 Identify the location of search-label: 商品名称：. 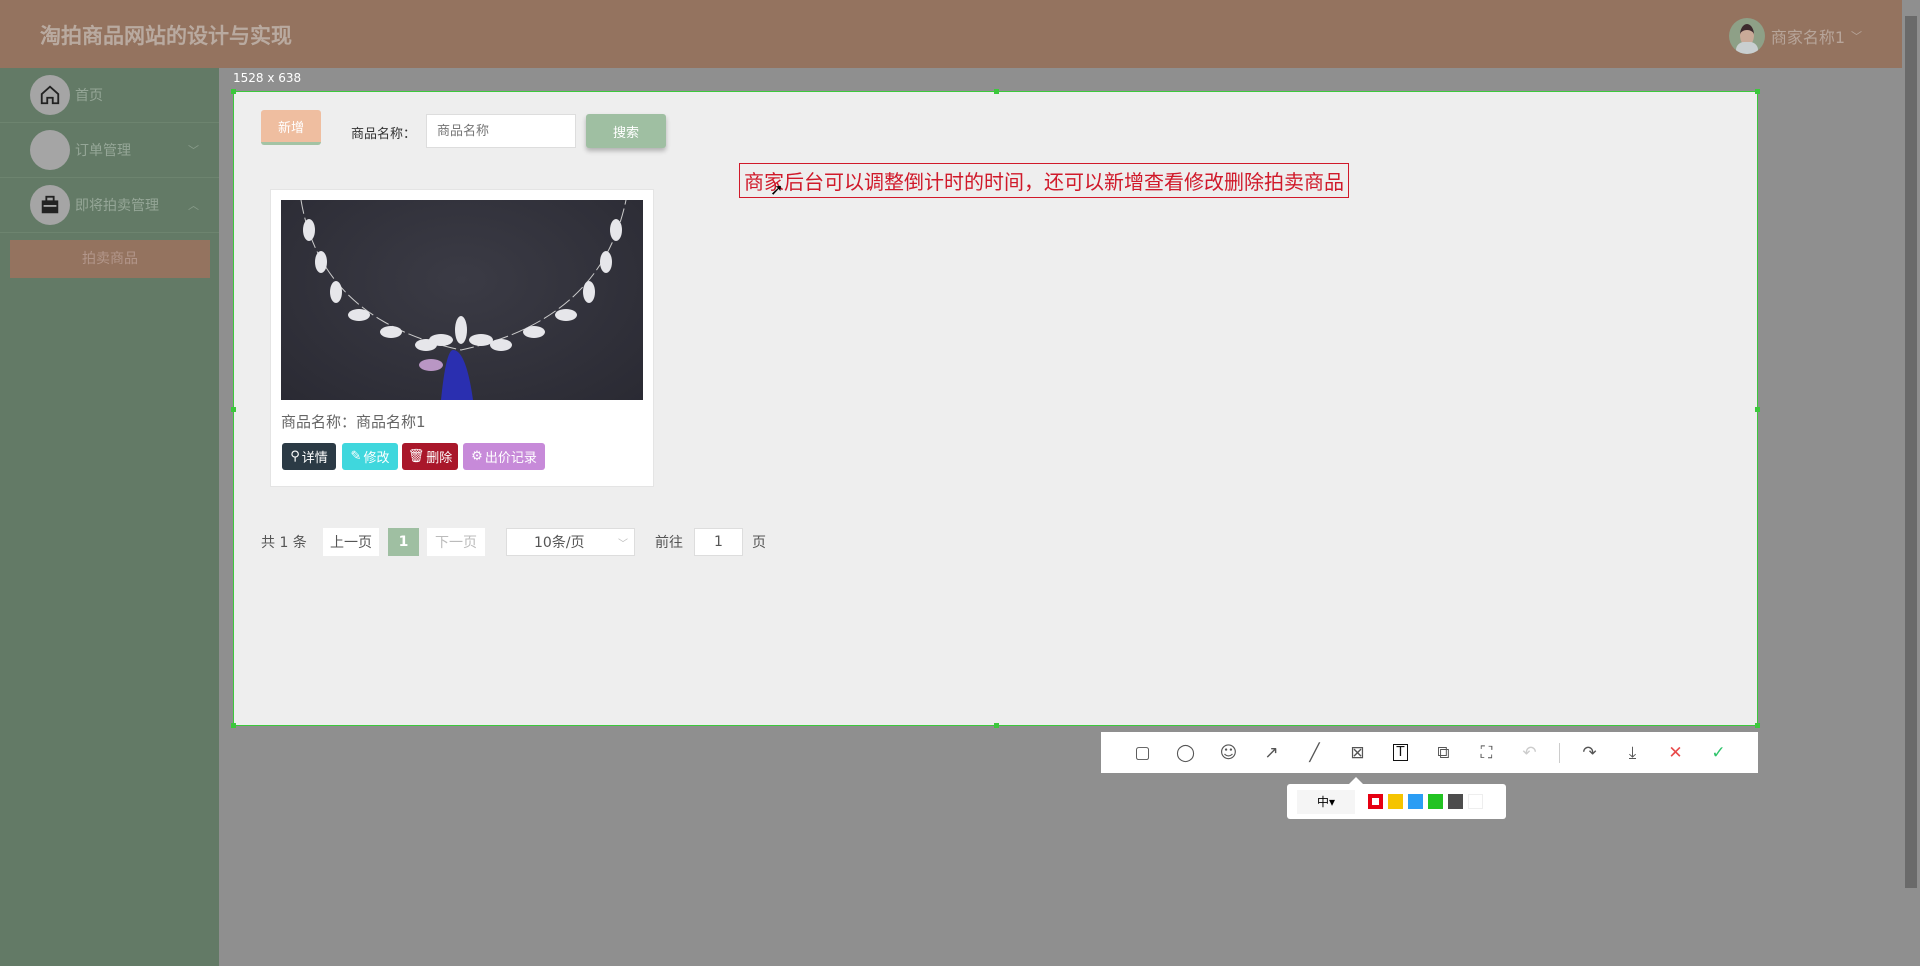
(384, 134).